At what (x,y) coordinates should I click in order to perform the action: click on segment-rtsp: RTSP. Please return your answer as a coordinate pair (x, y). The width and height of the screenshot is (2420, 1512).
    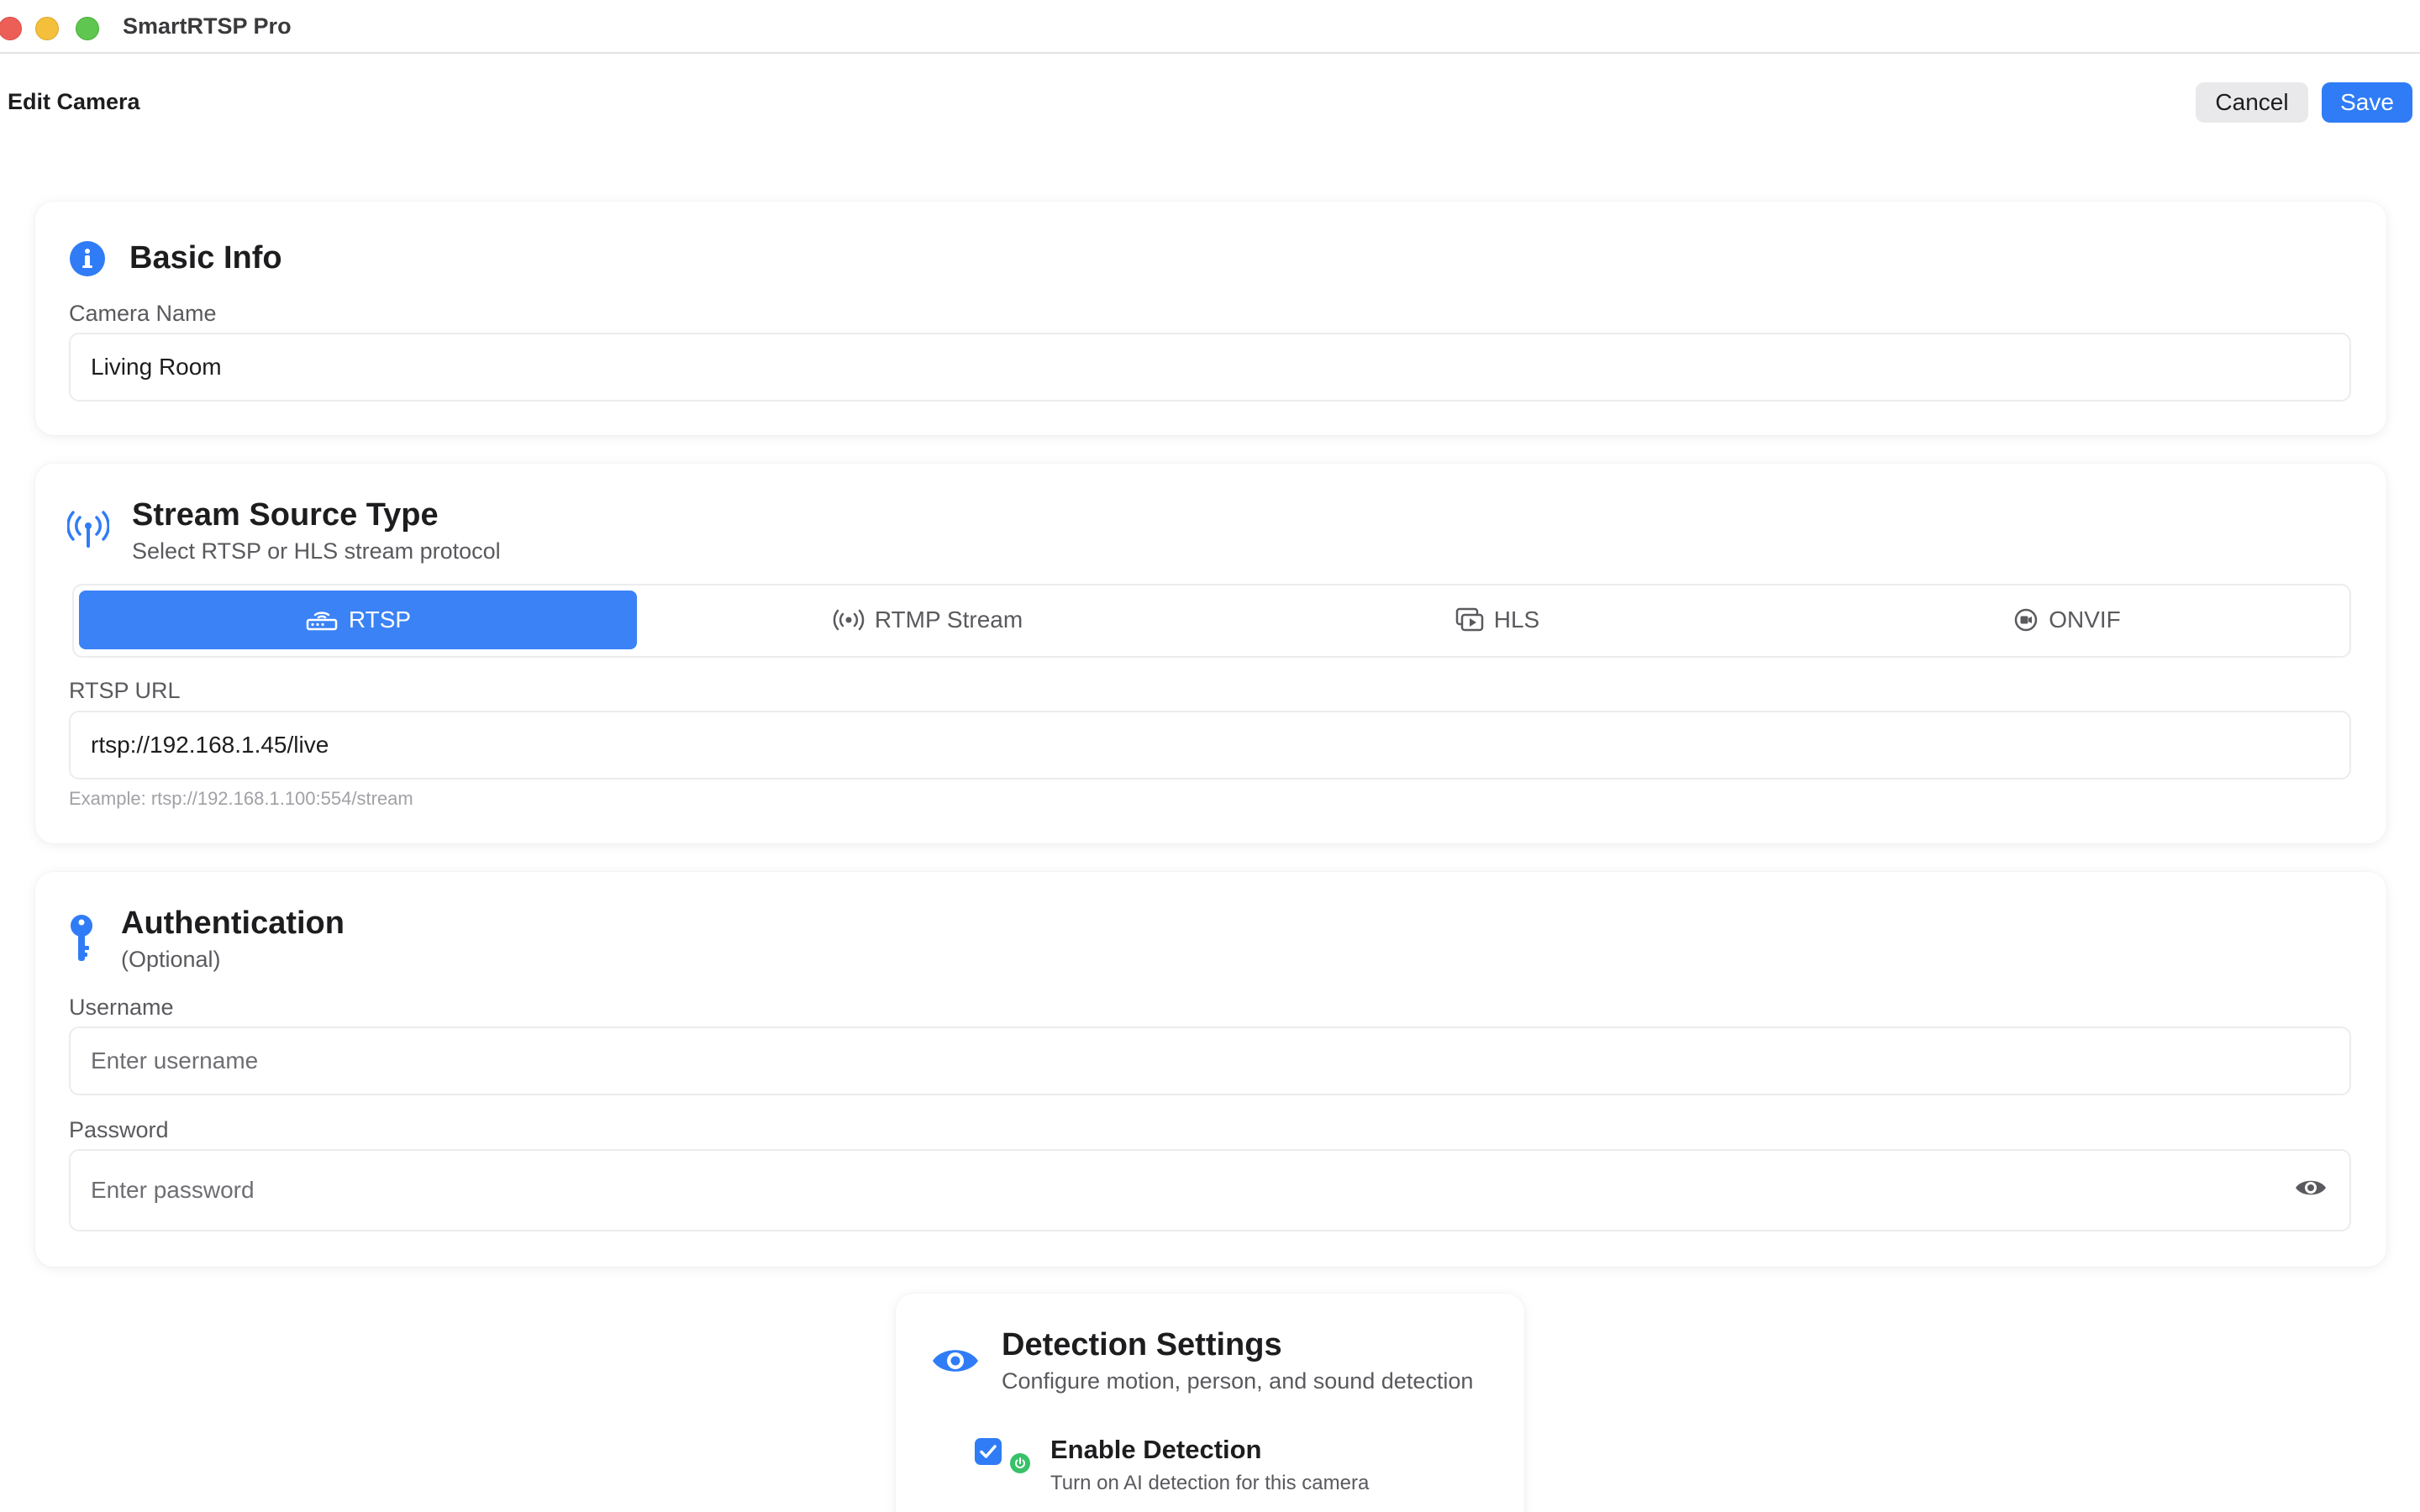
    Looking at the image, I should click on (358, 620).